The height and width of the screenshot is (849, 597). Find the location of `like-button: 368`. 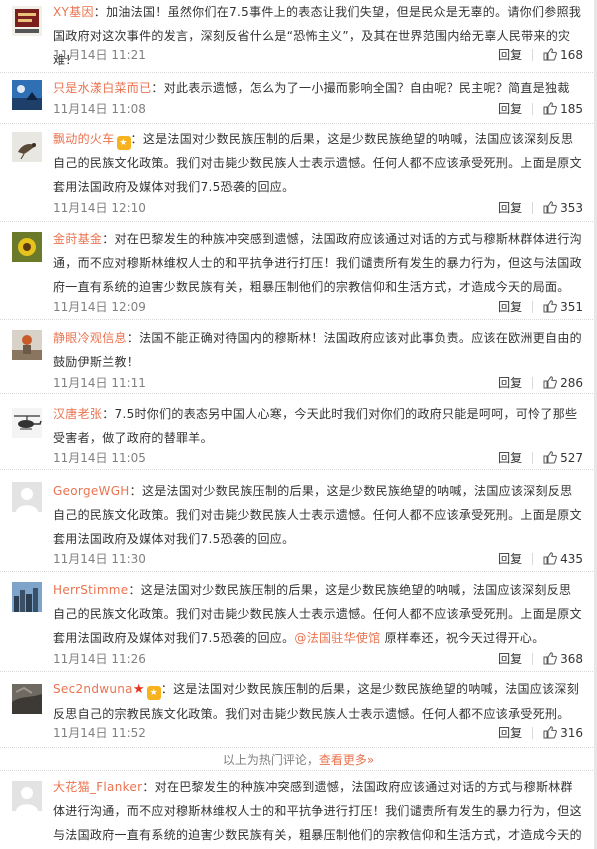

like-button: 368 is located at coordinates (563, 659).